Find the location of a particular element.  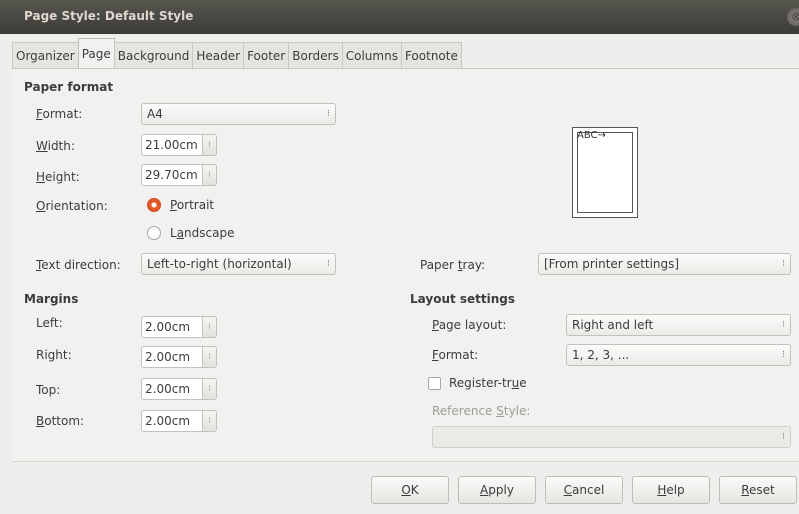

width-spinbox: 21.00cm ⁝ is located at coordinates (179, 145).